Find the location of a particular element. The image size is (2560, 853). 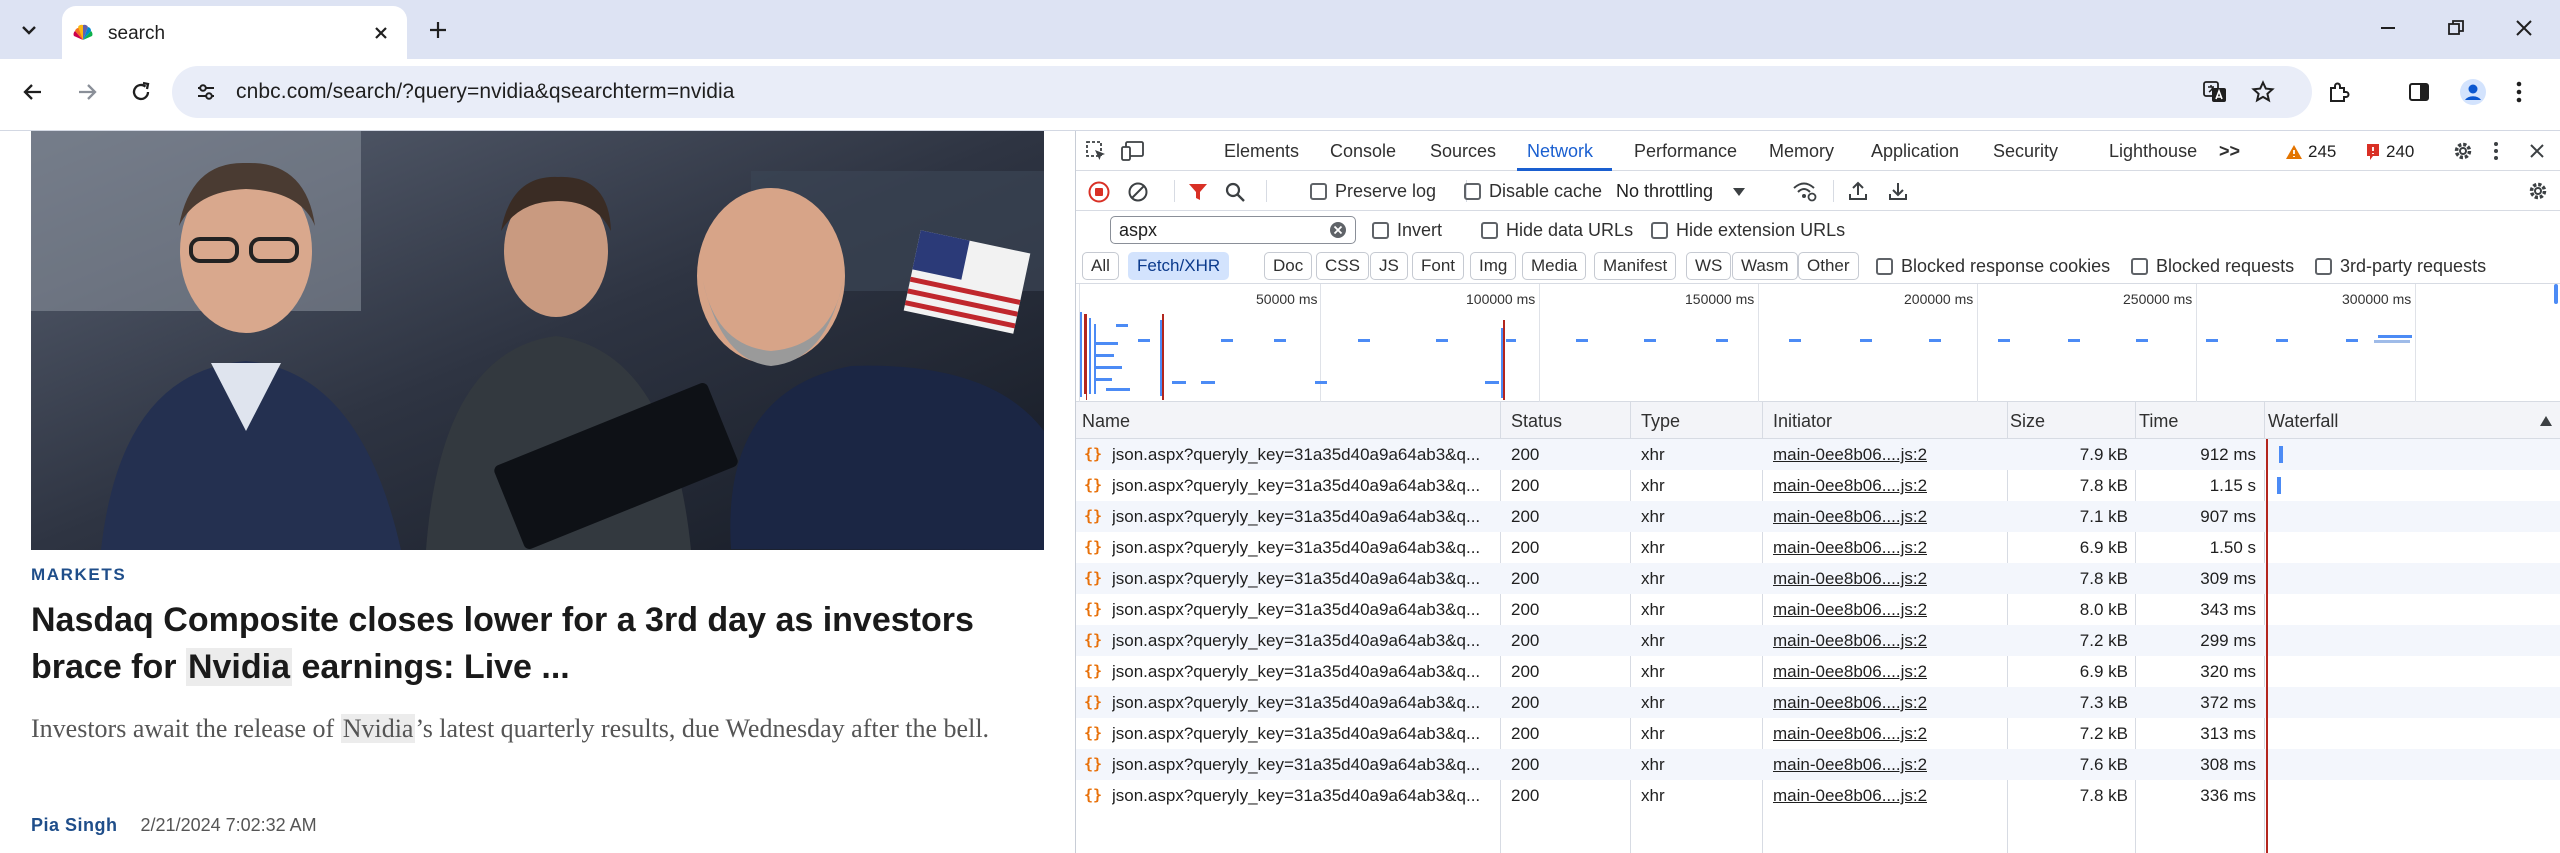

tab-performance: Performance is located at coordinates (1685, 151).